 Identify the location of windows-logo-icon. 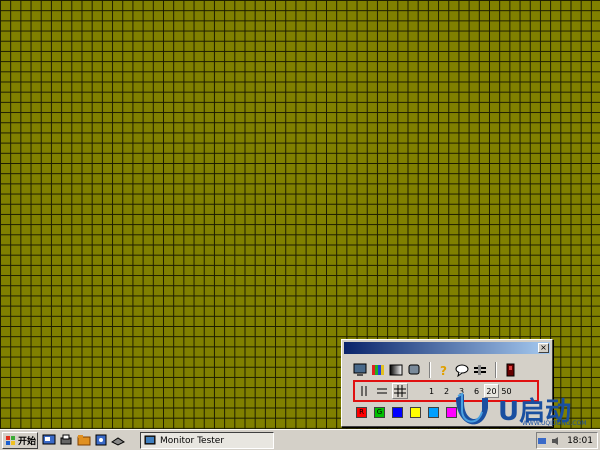
(10, 440).